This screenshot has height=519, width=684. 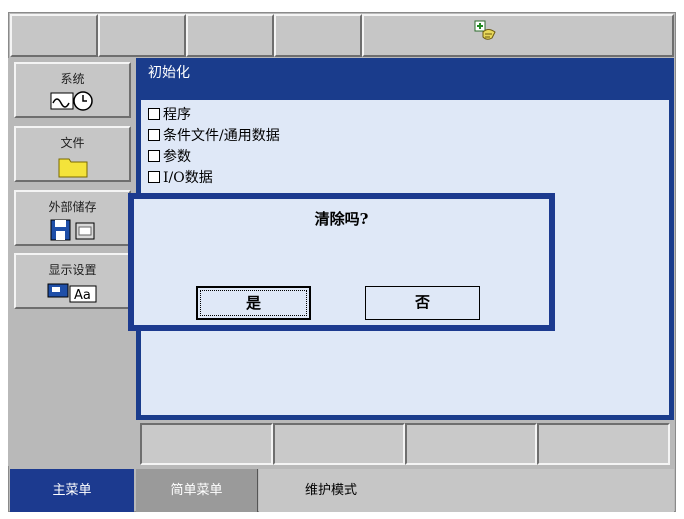 What do you see at coordinates (253, 303) in the screenshot?
I see `yes-button: 是` at bounding box center [253, 303].